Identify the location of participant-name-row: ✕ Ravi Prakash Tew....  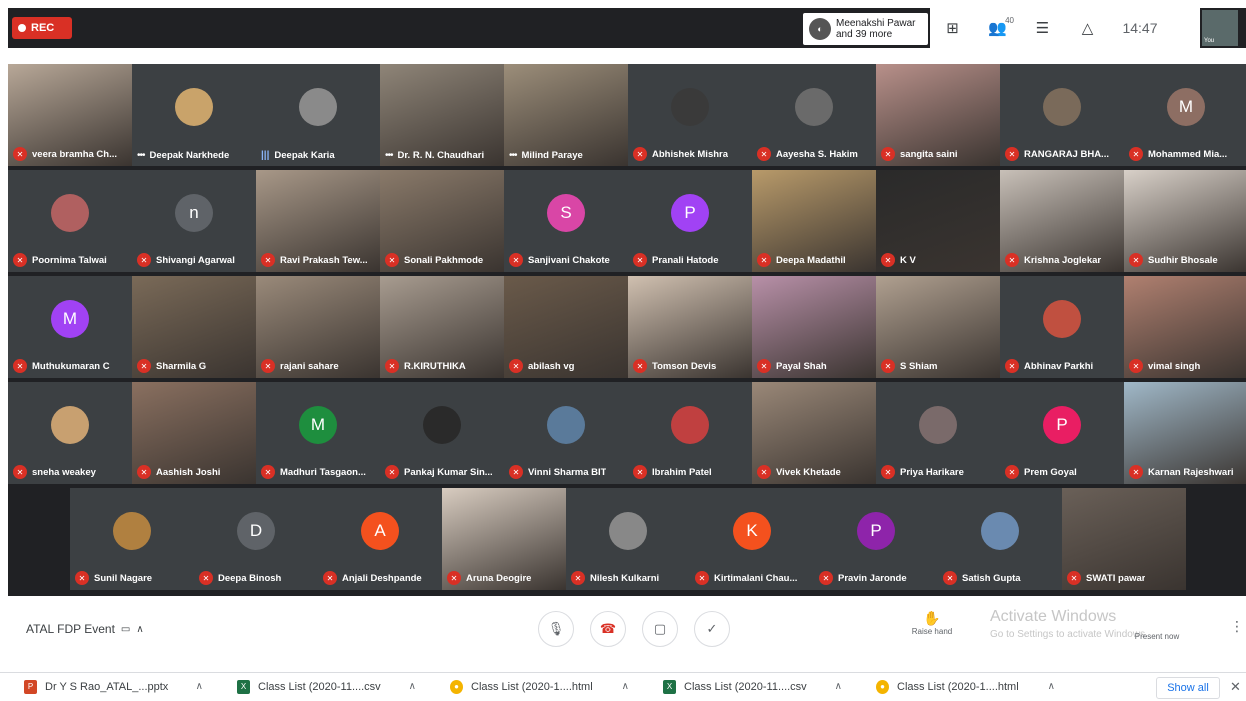
(319, 260).